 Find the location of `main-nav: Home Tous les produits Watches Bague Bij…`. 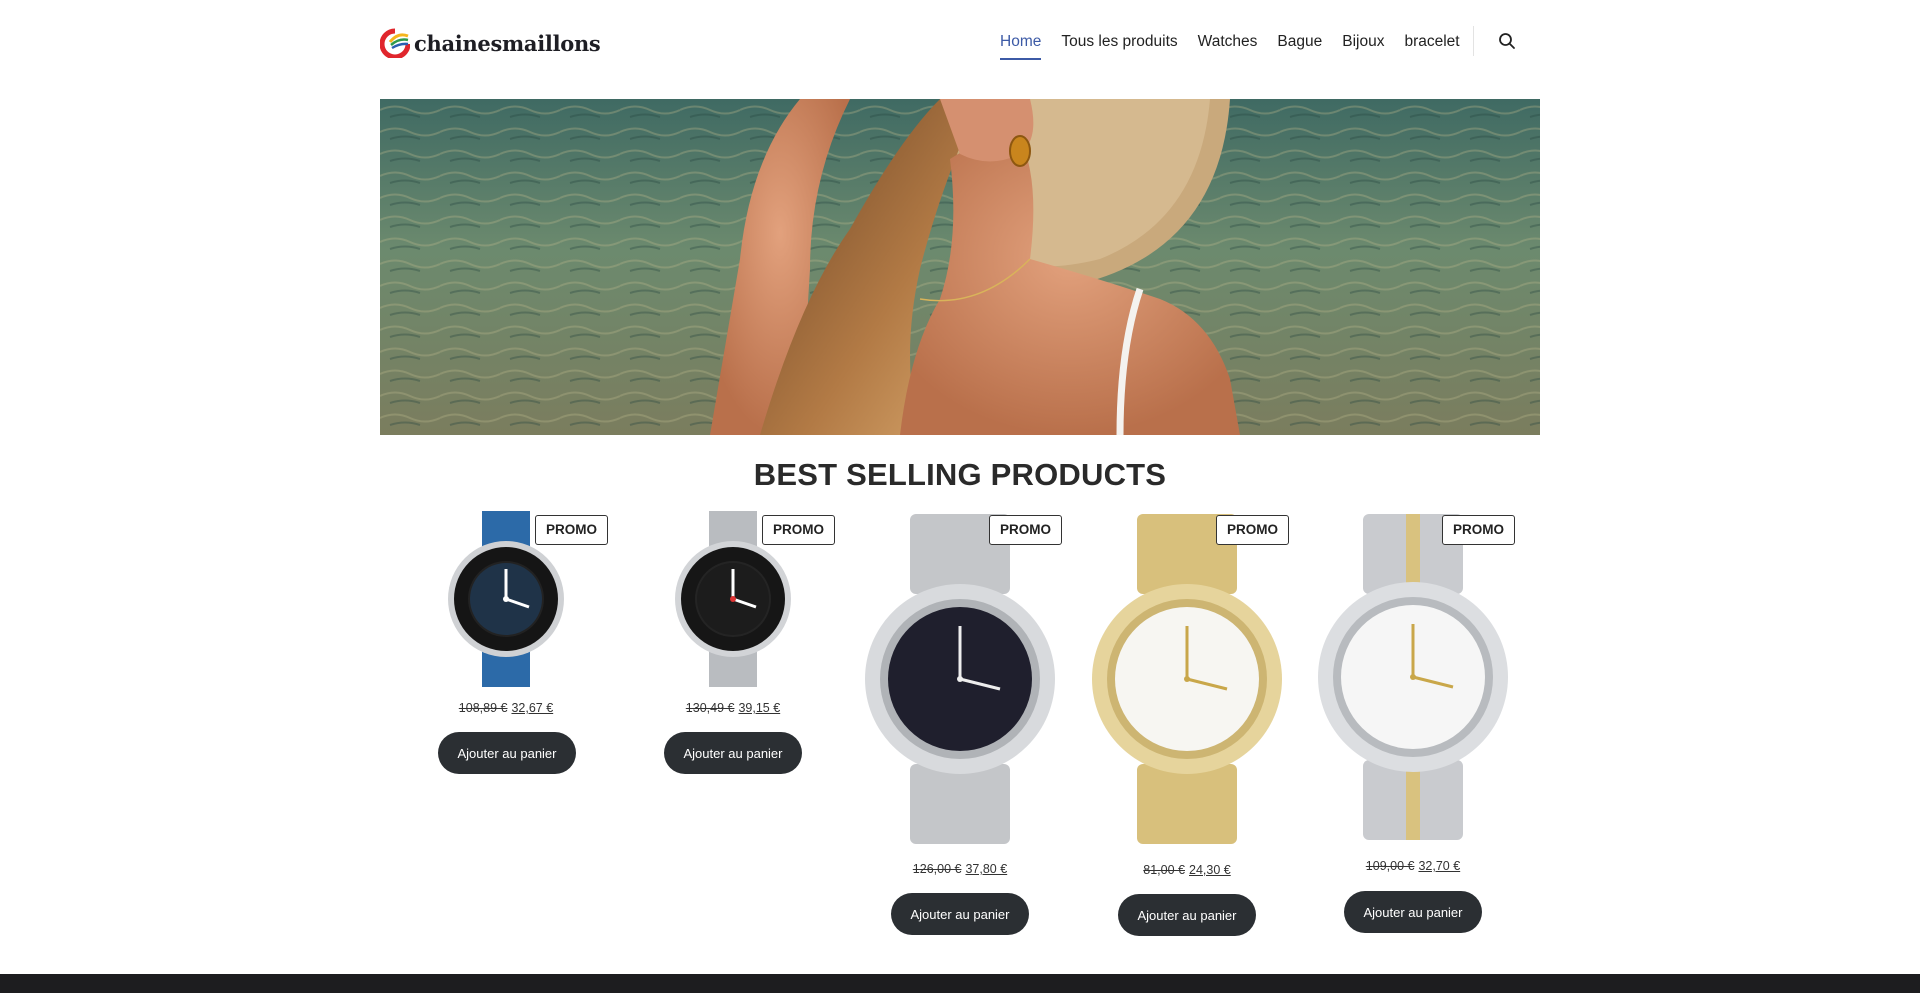

main-nav: Home Tous les produits Watches Bague Bij… is located at coordinates (1240, 45).